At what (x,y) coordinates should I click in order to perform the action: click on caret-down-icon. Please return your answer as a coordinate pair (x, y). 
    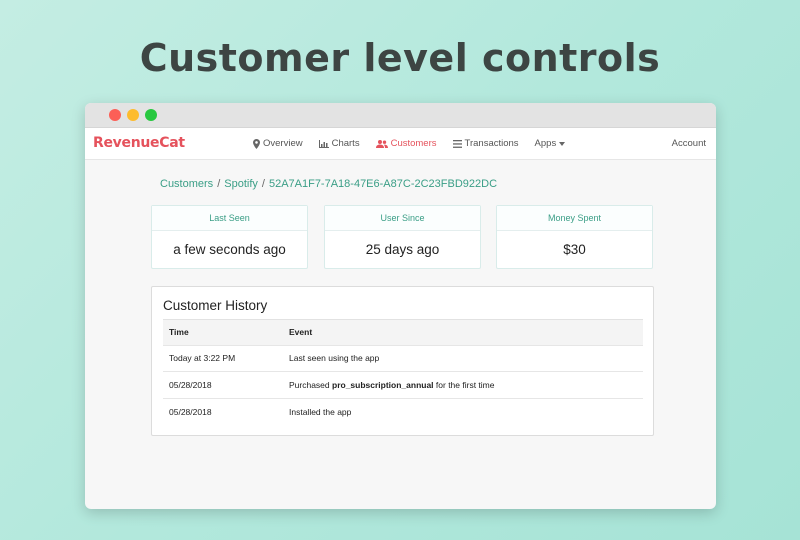
    Looking at the image, I should click on (562, 143).